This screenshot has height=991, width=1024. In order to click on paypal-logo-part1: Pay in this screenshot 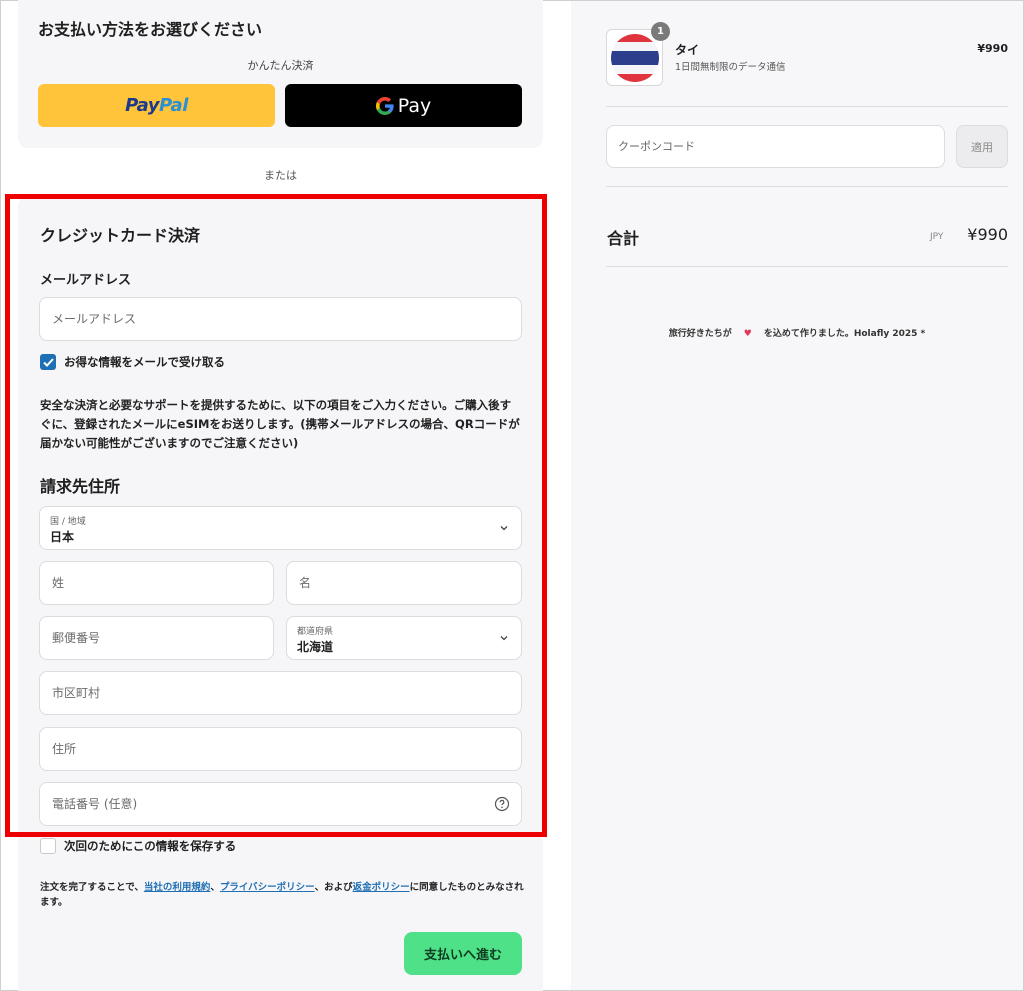, I will do `click(142, 105)`.